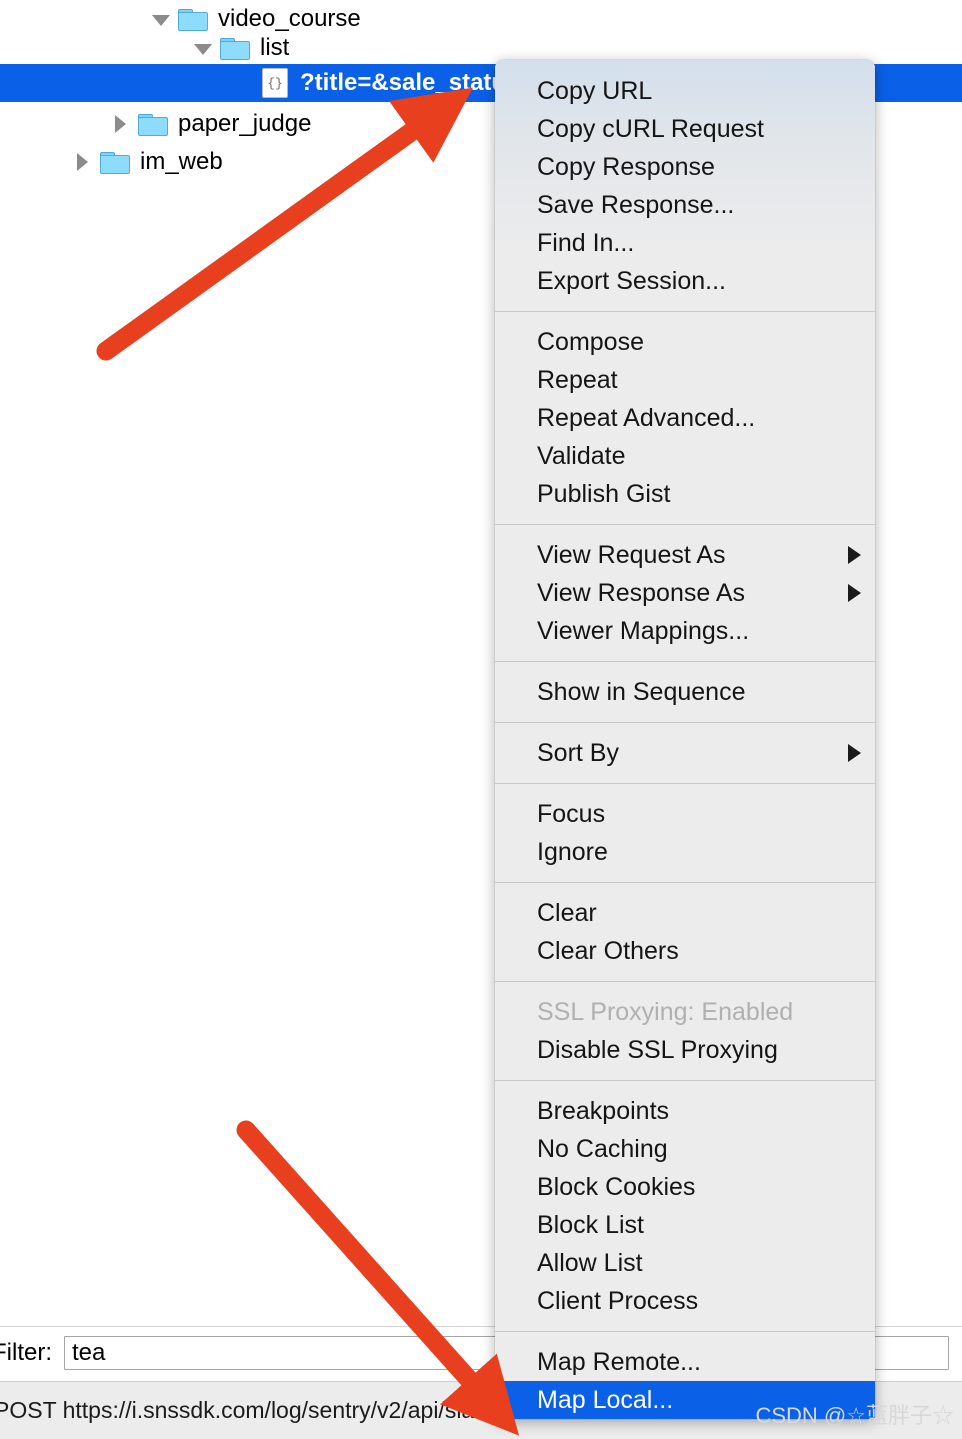 This screenshot has width=962, height=1439. I want to click on menu-item-copy-response: Copy Response, so click(685, 167).